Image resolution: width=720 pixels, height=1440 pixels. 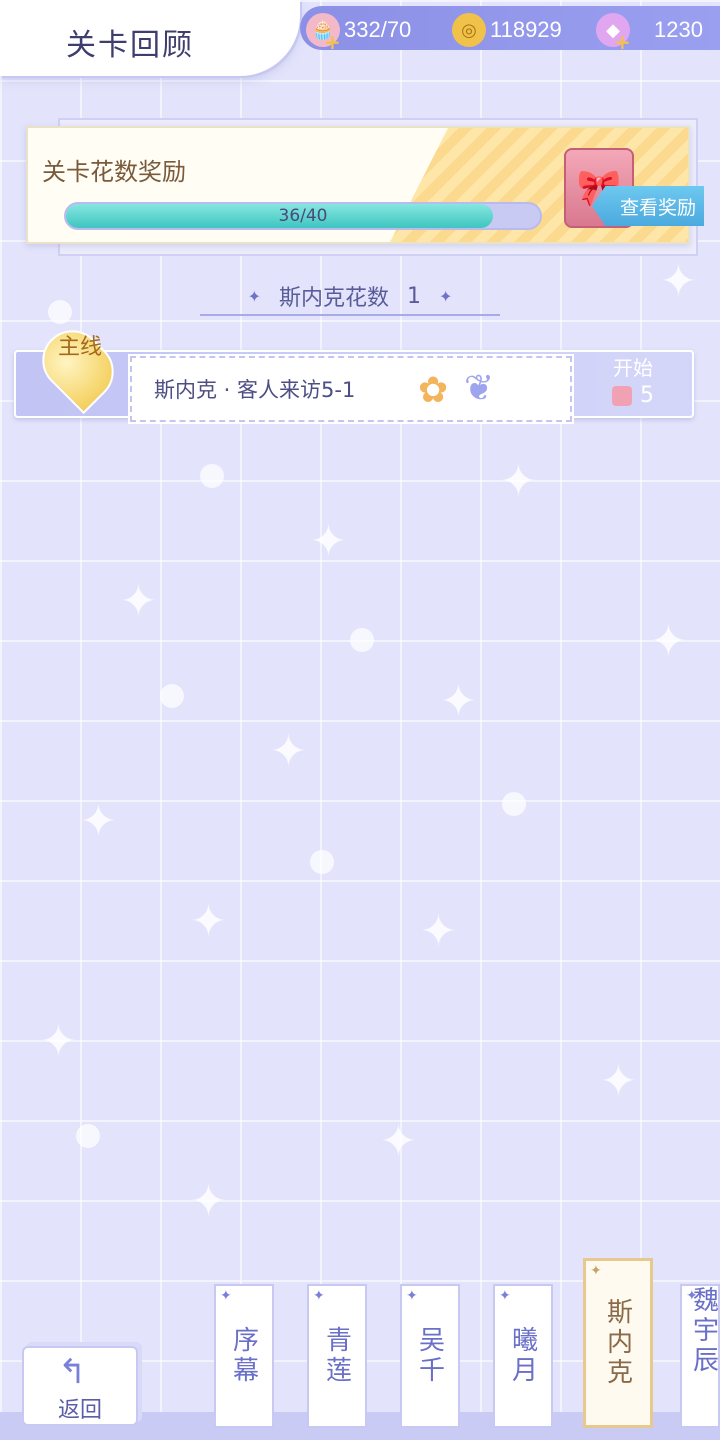 I want to click on stamina-value: 332/70, so click(x=378, y=29).